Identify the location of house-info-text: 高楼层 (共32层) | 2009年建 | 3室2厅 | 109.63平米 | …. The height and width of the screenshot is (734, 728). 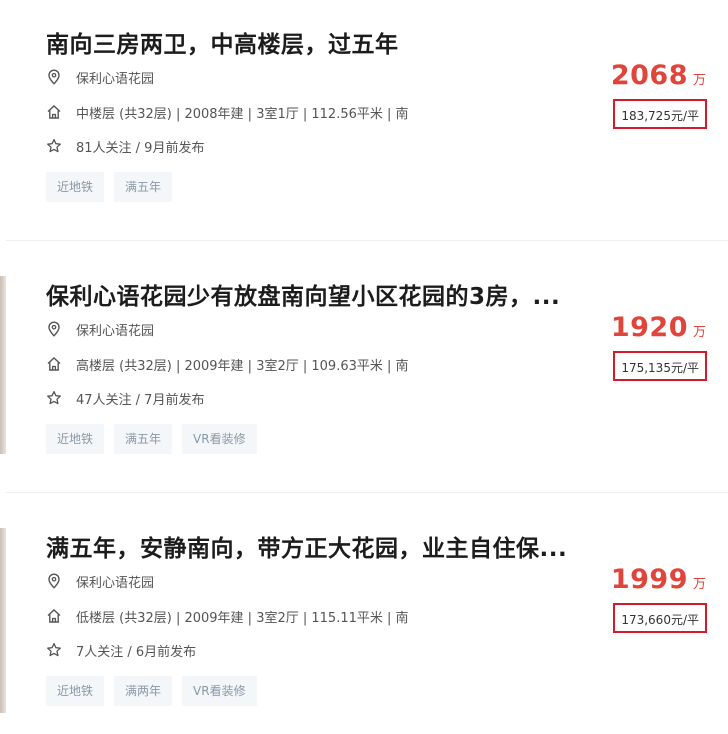
(242, 366).